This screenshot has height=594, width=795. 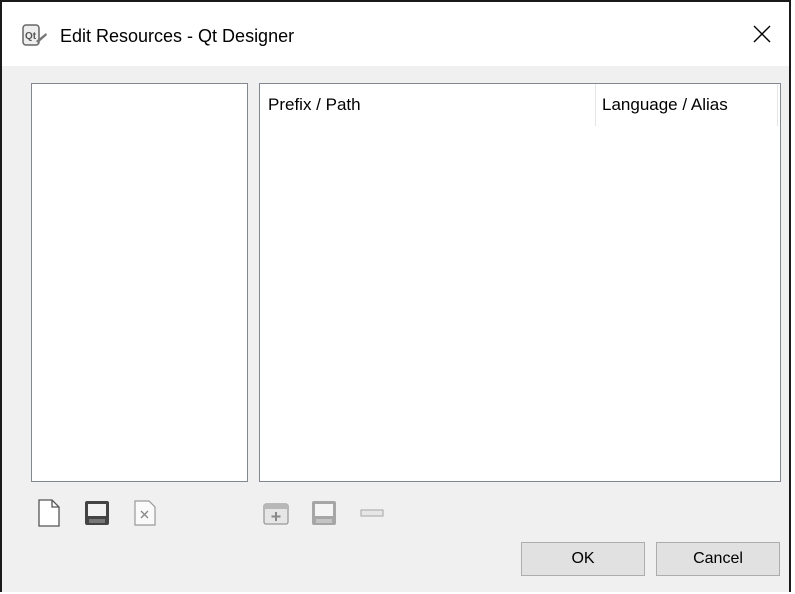 I want to click on add-prefix-icon, so click(x=276, y=514).